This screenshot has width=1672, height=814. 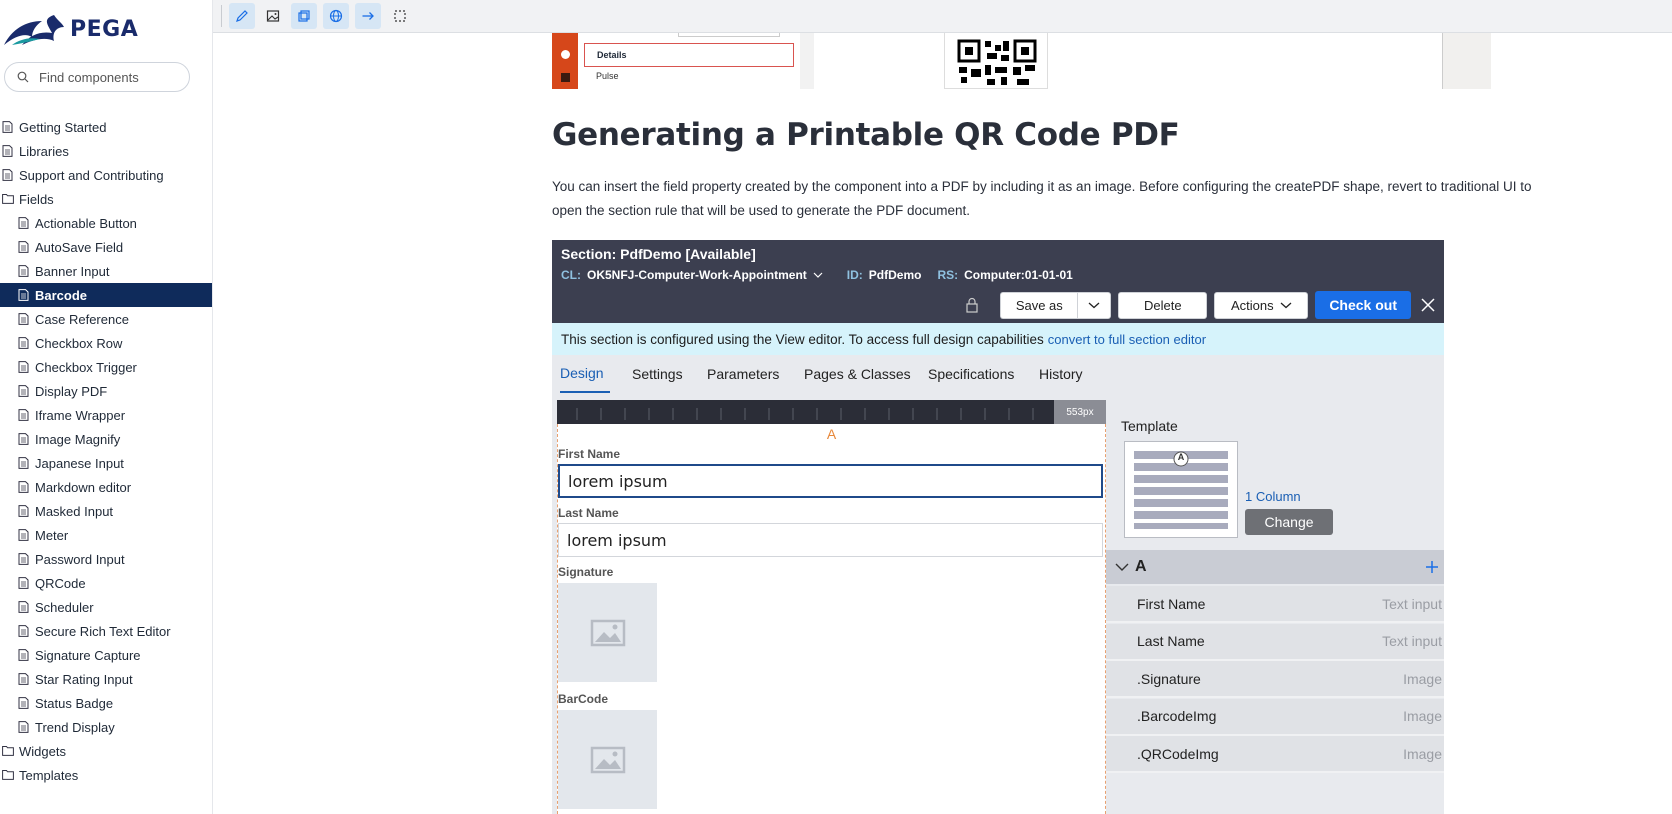 I want to click on barcode-label: BarCode, so click(x=583, y=699).